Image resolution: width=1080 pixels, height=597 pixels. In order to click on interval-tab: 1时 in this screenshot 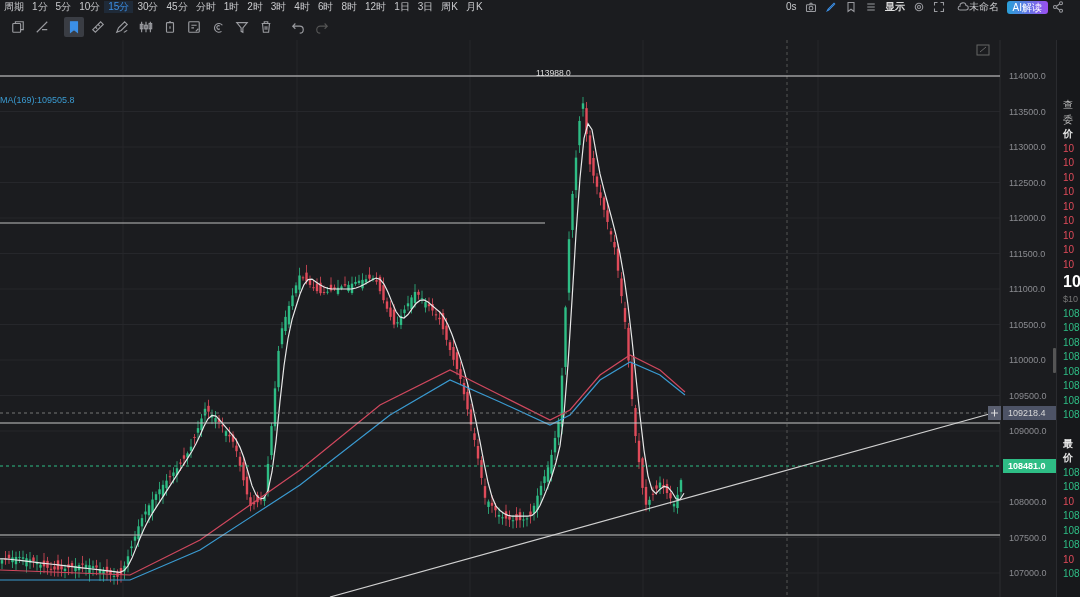, I will do `click(231, 7)`.